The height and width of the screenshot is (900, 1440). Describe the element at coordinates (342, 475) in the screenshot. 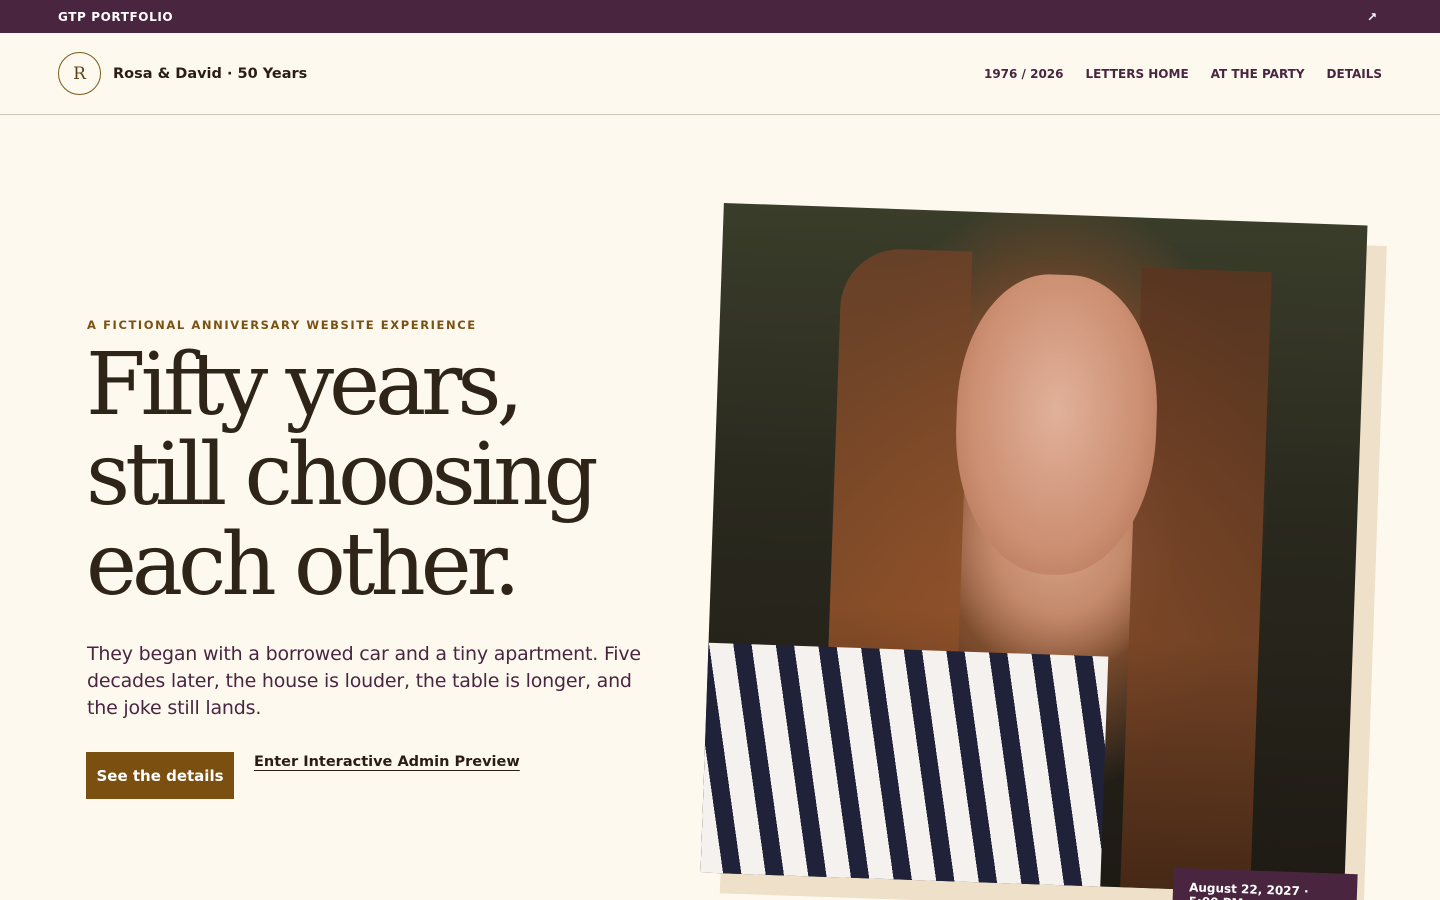

I see `headline-line: still choosing` at that location.